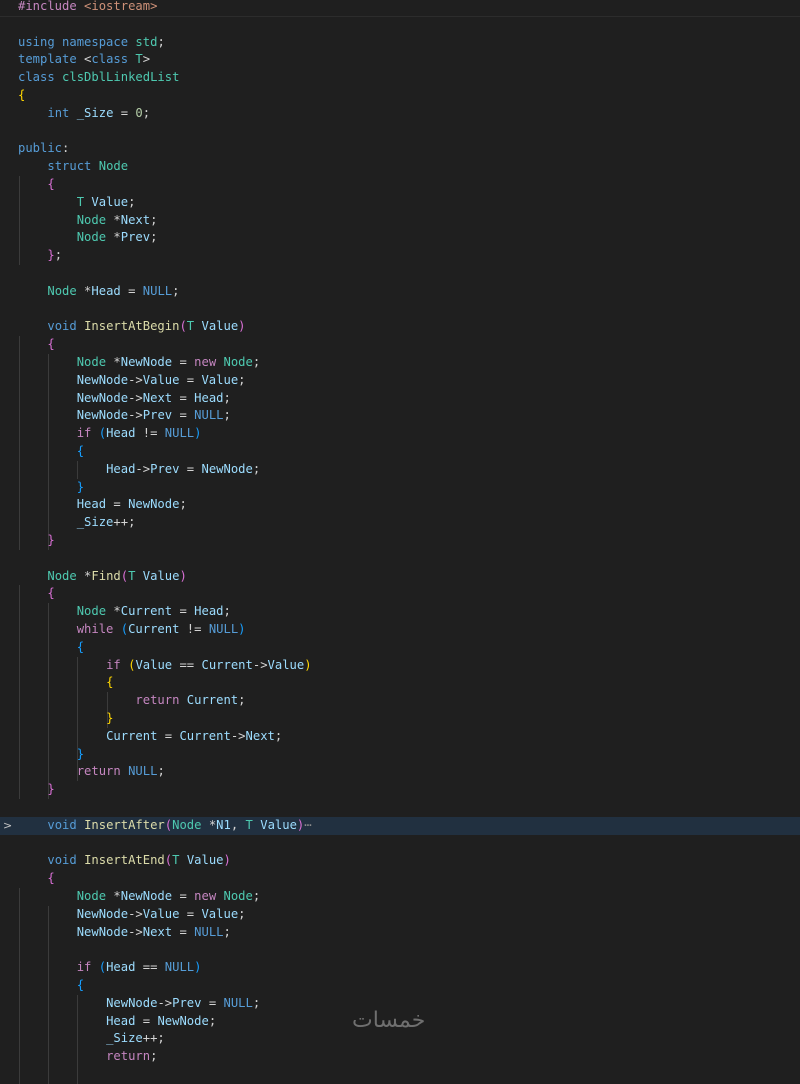 This screenshot has width=800, height=1084. Describe the element at coordinates (400, 203) in the screenshot. I see `code-line: T Value;` at that location.